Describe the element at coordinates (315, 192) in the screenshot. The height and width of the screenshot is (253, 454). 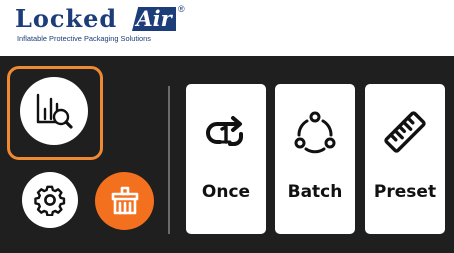
I see `batch-mode-label: Batch` at that location.